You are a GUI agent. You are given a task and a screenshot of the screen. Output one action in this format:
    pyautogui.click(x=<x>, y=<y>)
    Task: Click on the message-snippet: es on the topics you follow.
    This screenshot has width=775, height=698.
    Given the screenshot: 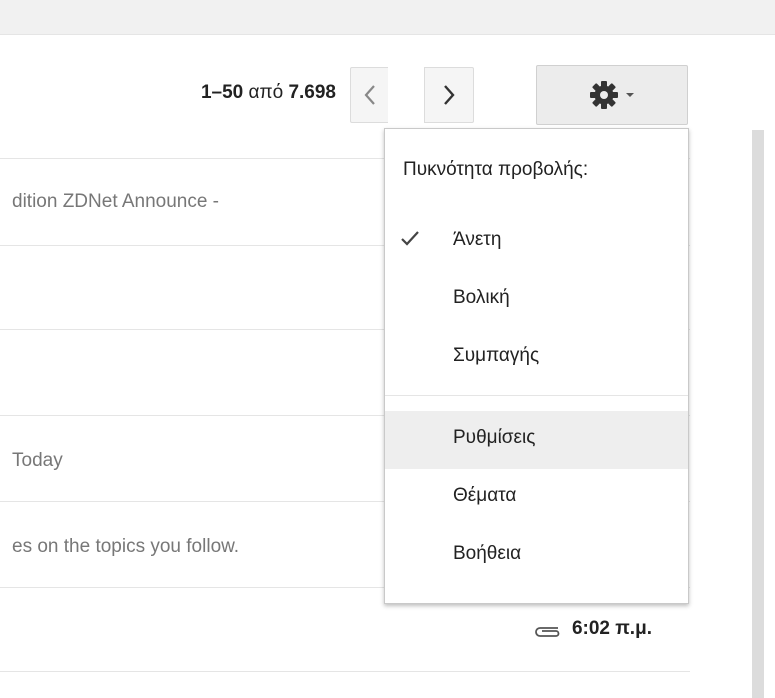 What is the action you would take?
    pyautogui.click(x=126, y=546)
    